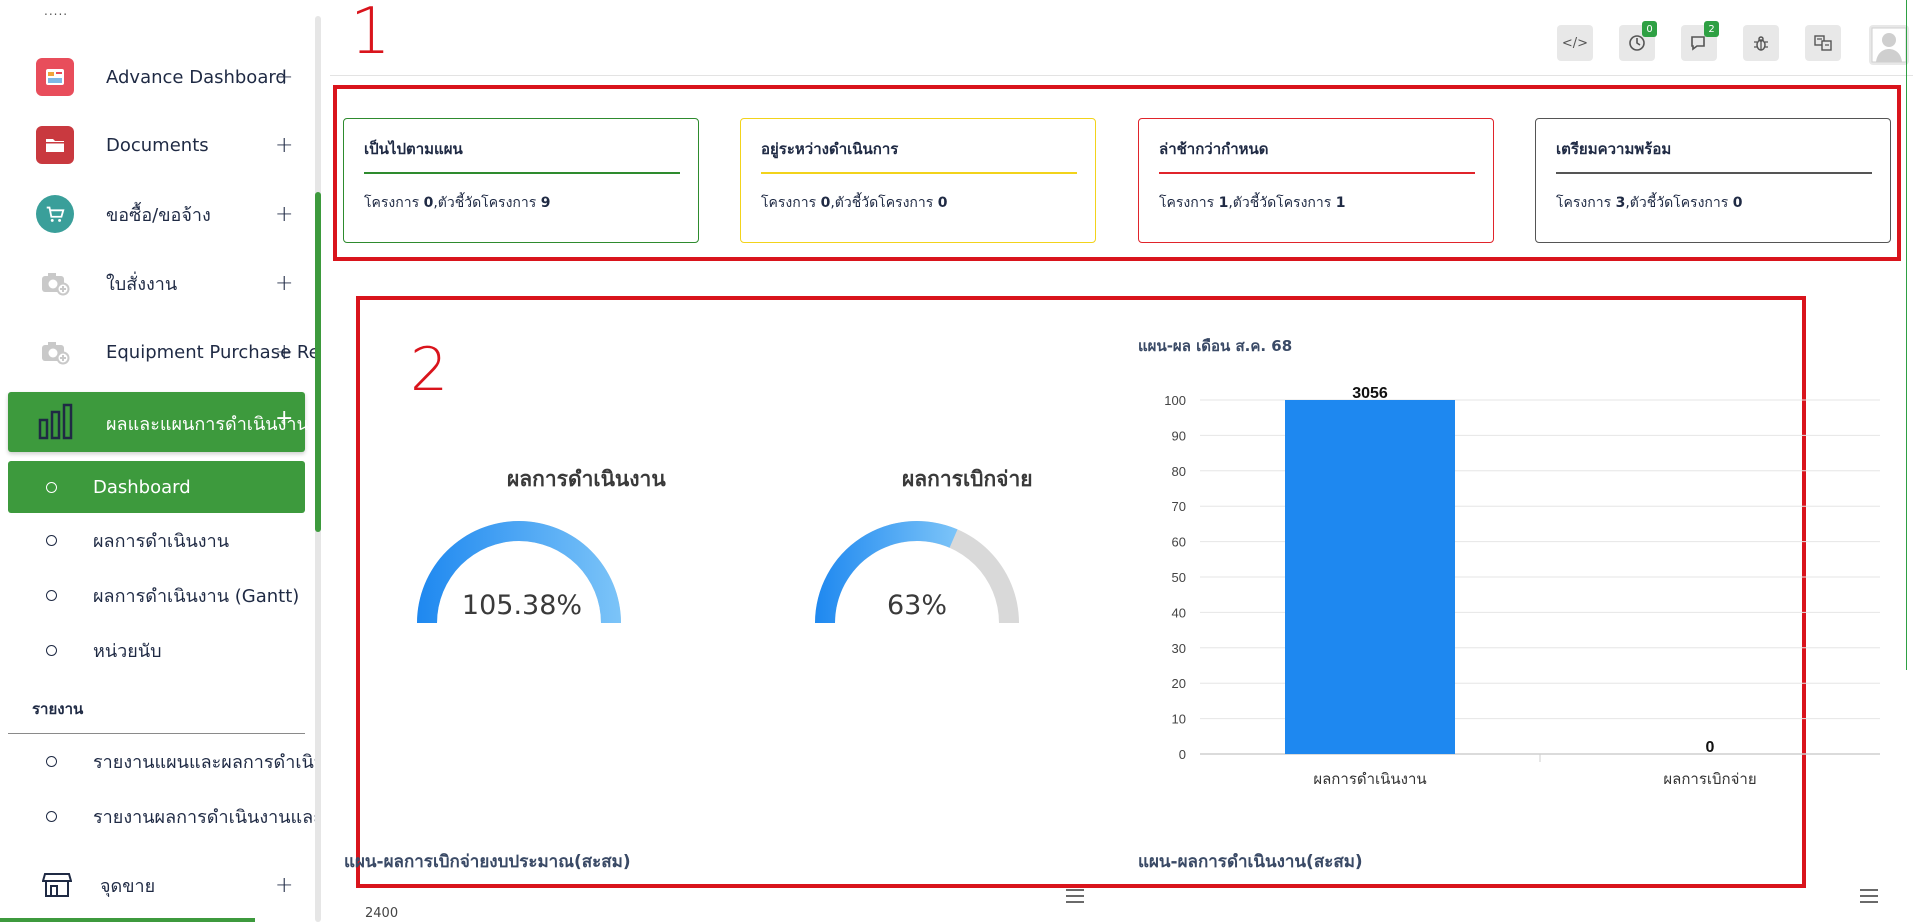  I want to click on sidebar-subitem-results: ผลการดำเนินงาน, so click(156, 540).